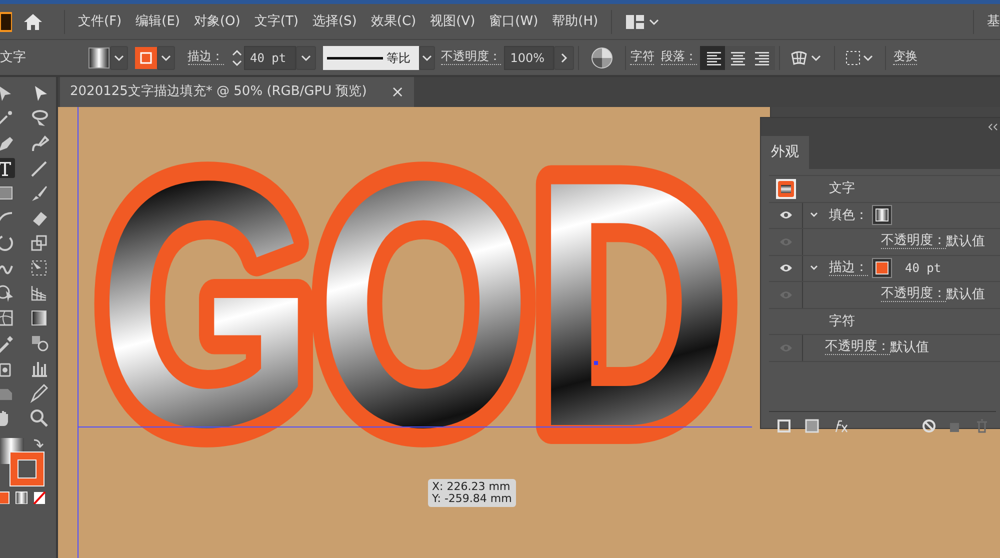 This screenshot has width=1000, height=558. Describe the element at coordinates (334, 22) in the screenshot. I see `menu-item: 选择(S)` at that location.